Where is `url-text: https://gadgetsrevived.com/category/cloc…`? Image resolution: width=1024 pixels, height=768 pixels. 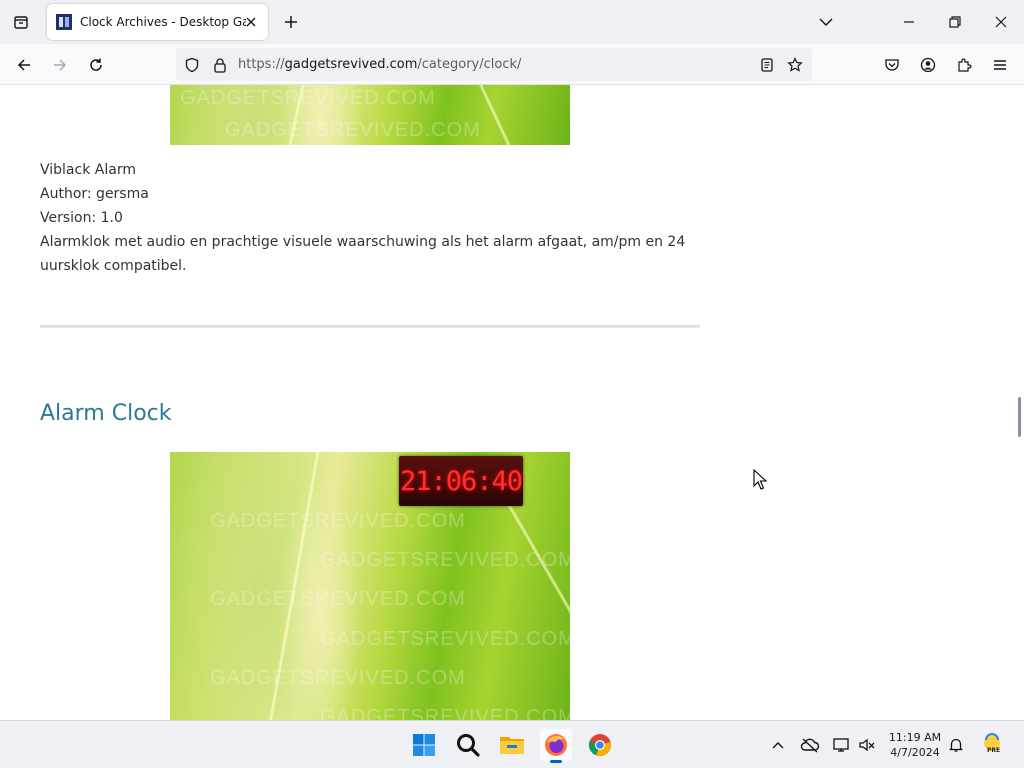
url-text: https://gadgetsrevived.com/category/cloc… is located at coordinates (379, 64).